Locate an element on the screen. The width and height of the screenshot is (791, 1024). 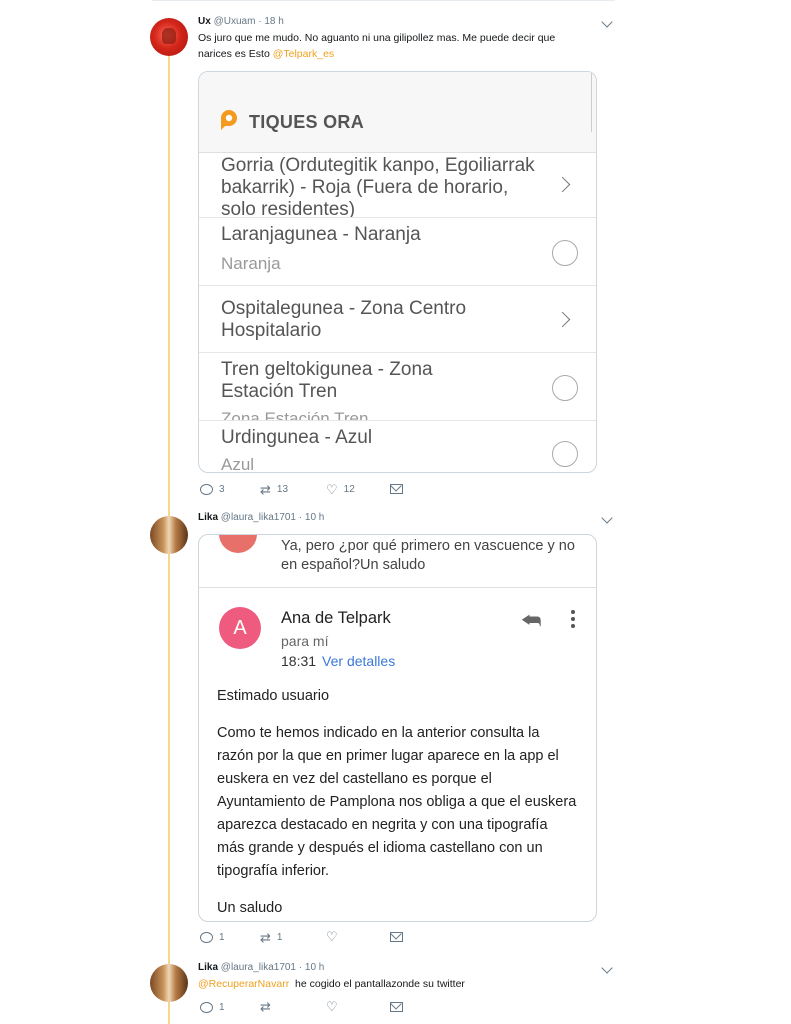
mention-link: @RecuperarNavarr is located at coordinates (243, 984).